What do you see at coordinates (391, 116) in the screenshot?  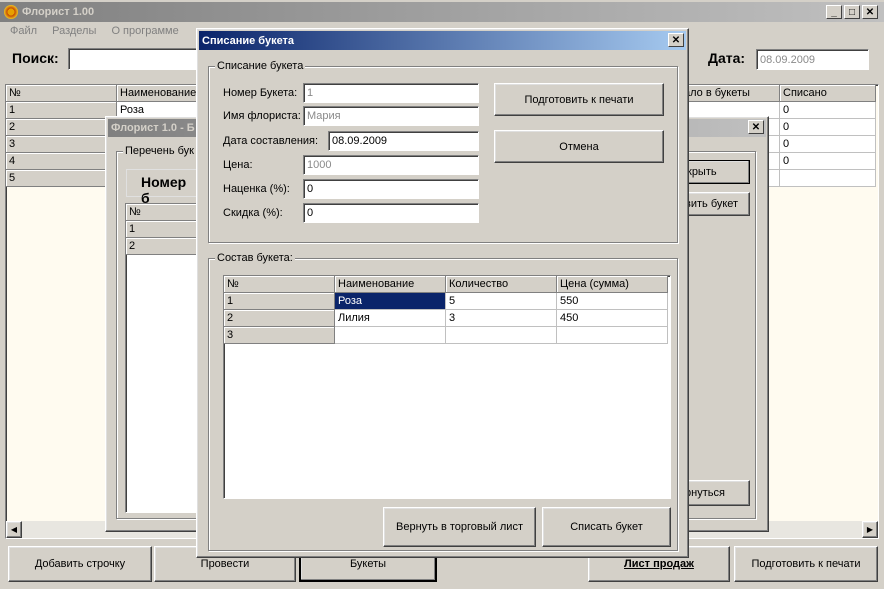 I see `florist-name-field: Мария` at bounding box center [391, 116].